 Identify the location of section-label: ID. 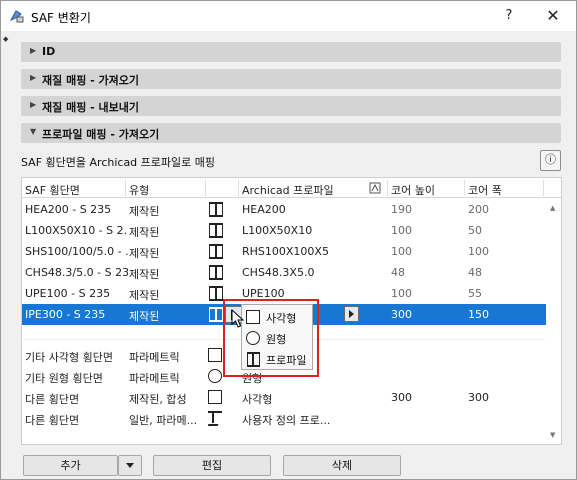
(49, 51).